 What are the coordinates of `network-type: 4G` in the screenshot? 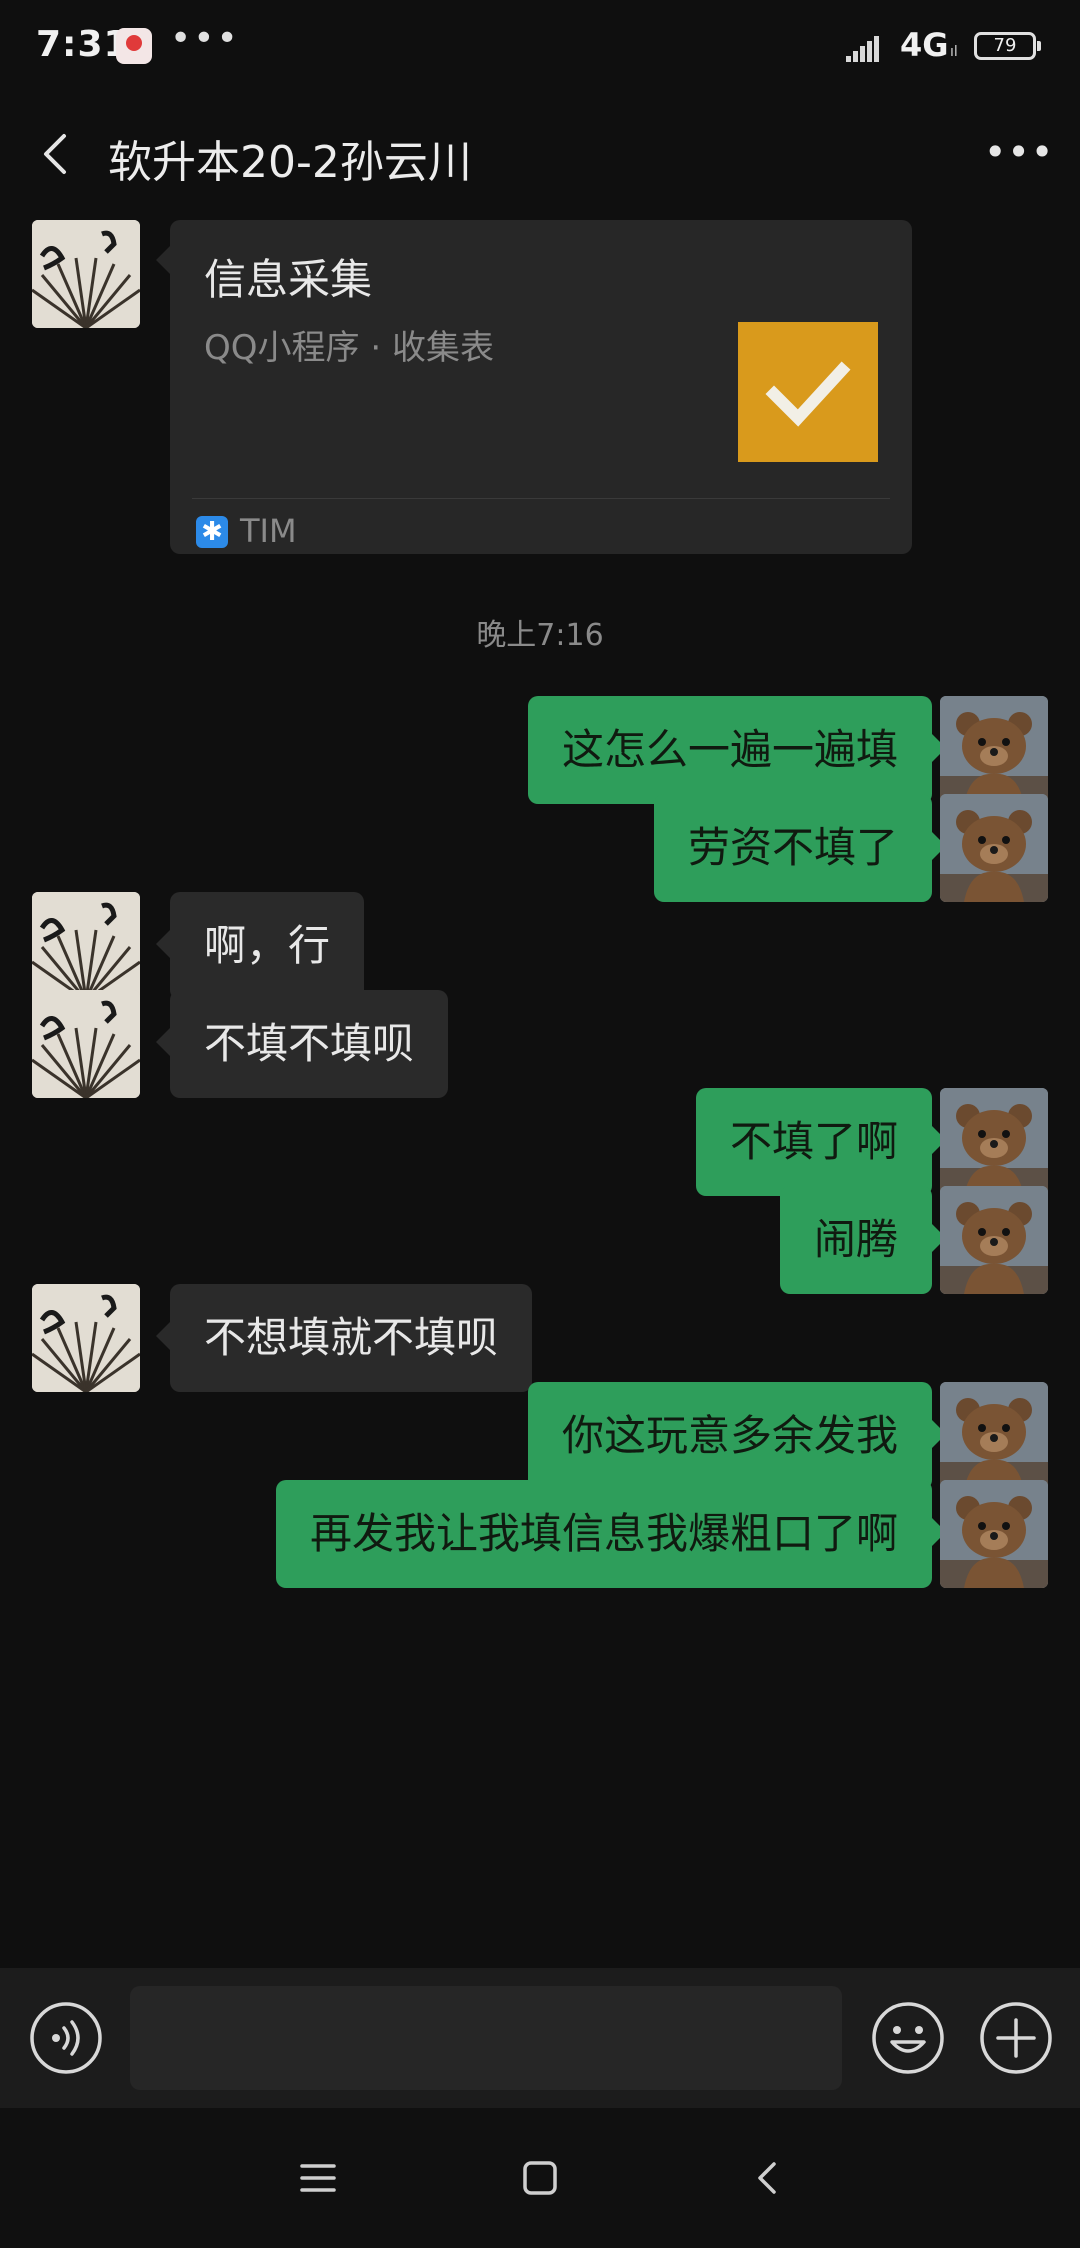 It's located at (924, 45).